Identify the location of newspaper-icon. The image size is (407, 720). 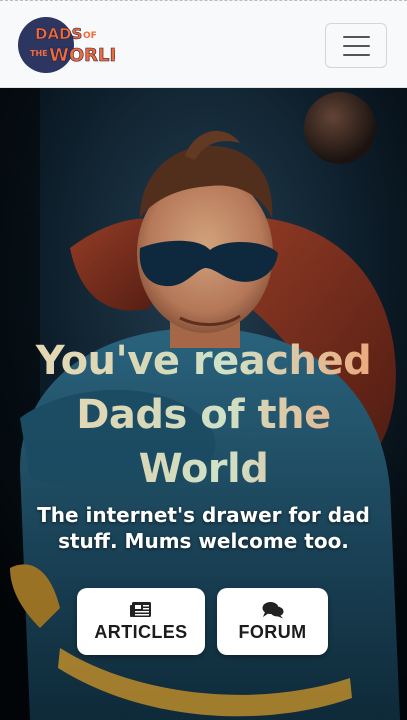
(140, 609).